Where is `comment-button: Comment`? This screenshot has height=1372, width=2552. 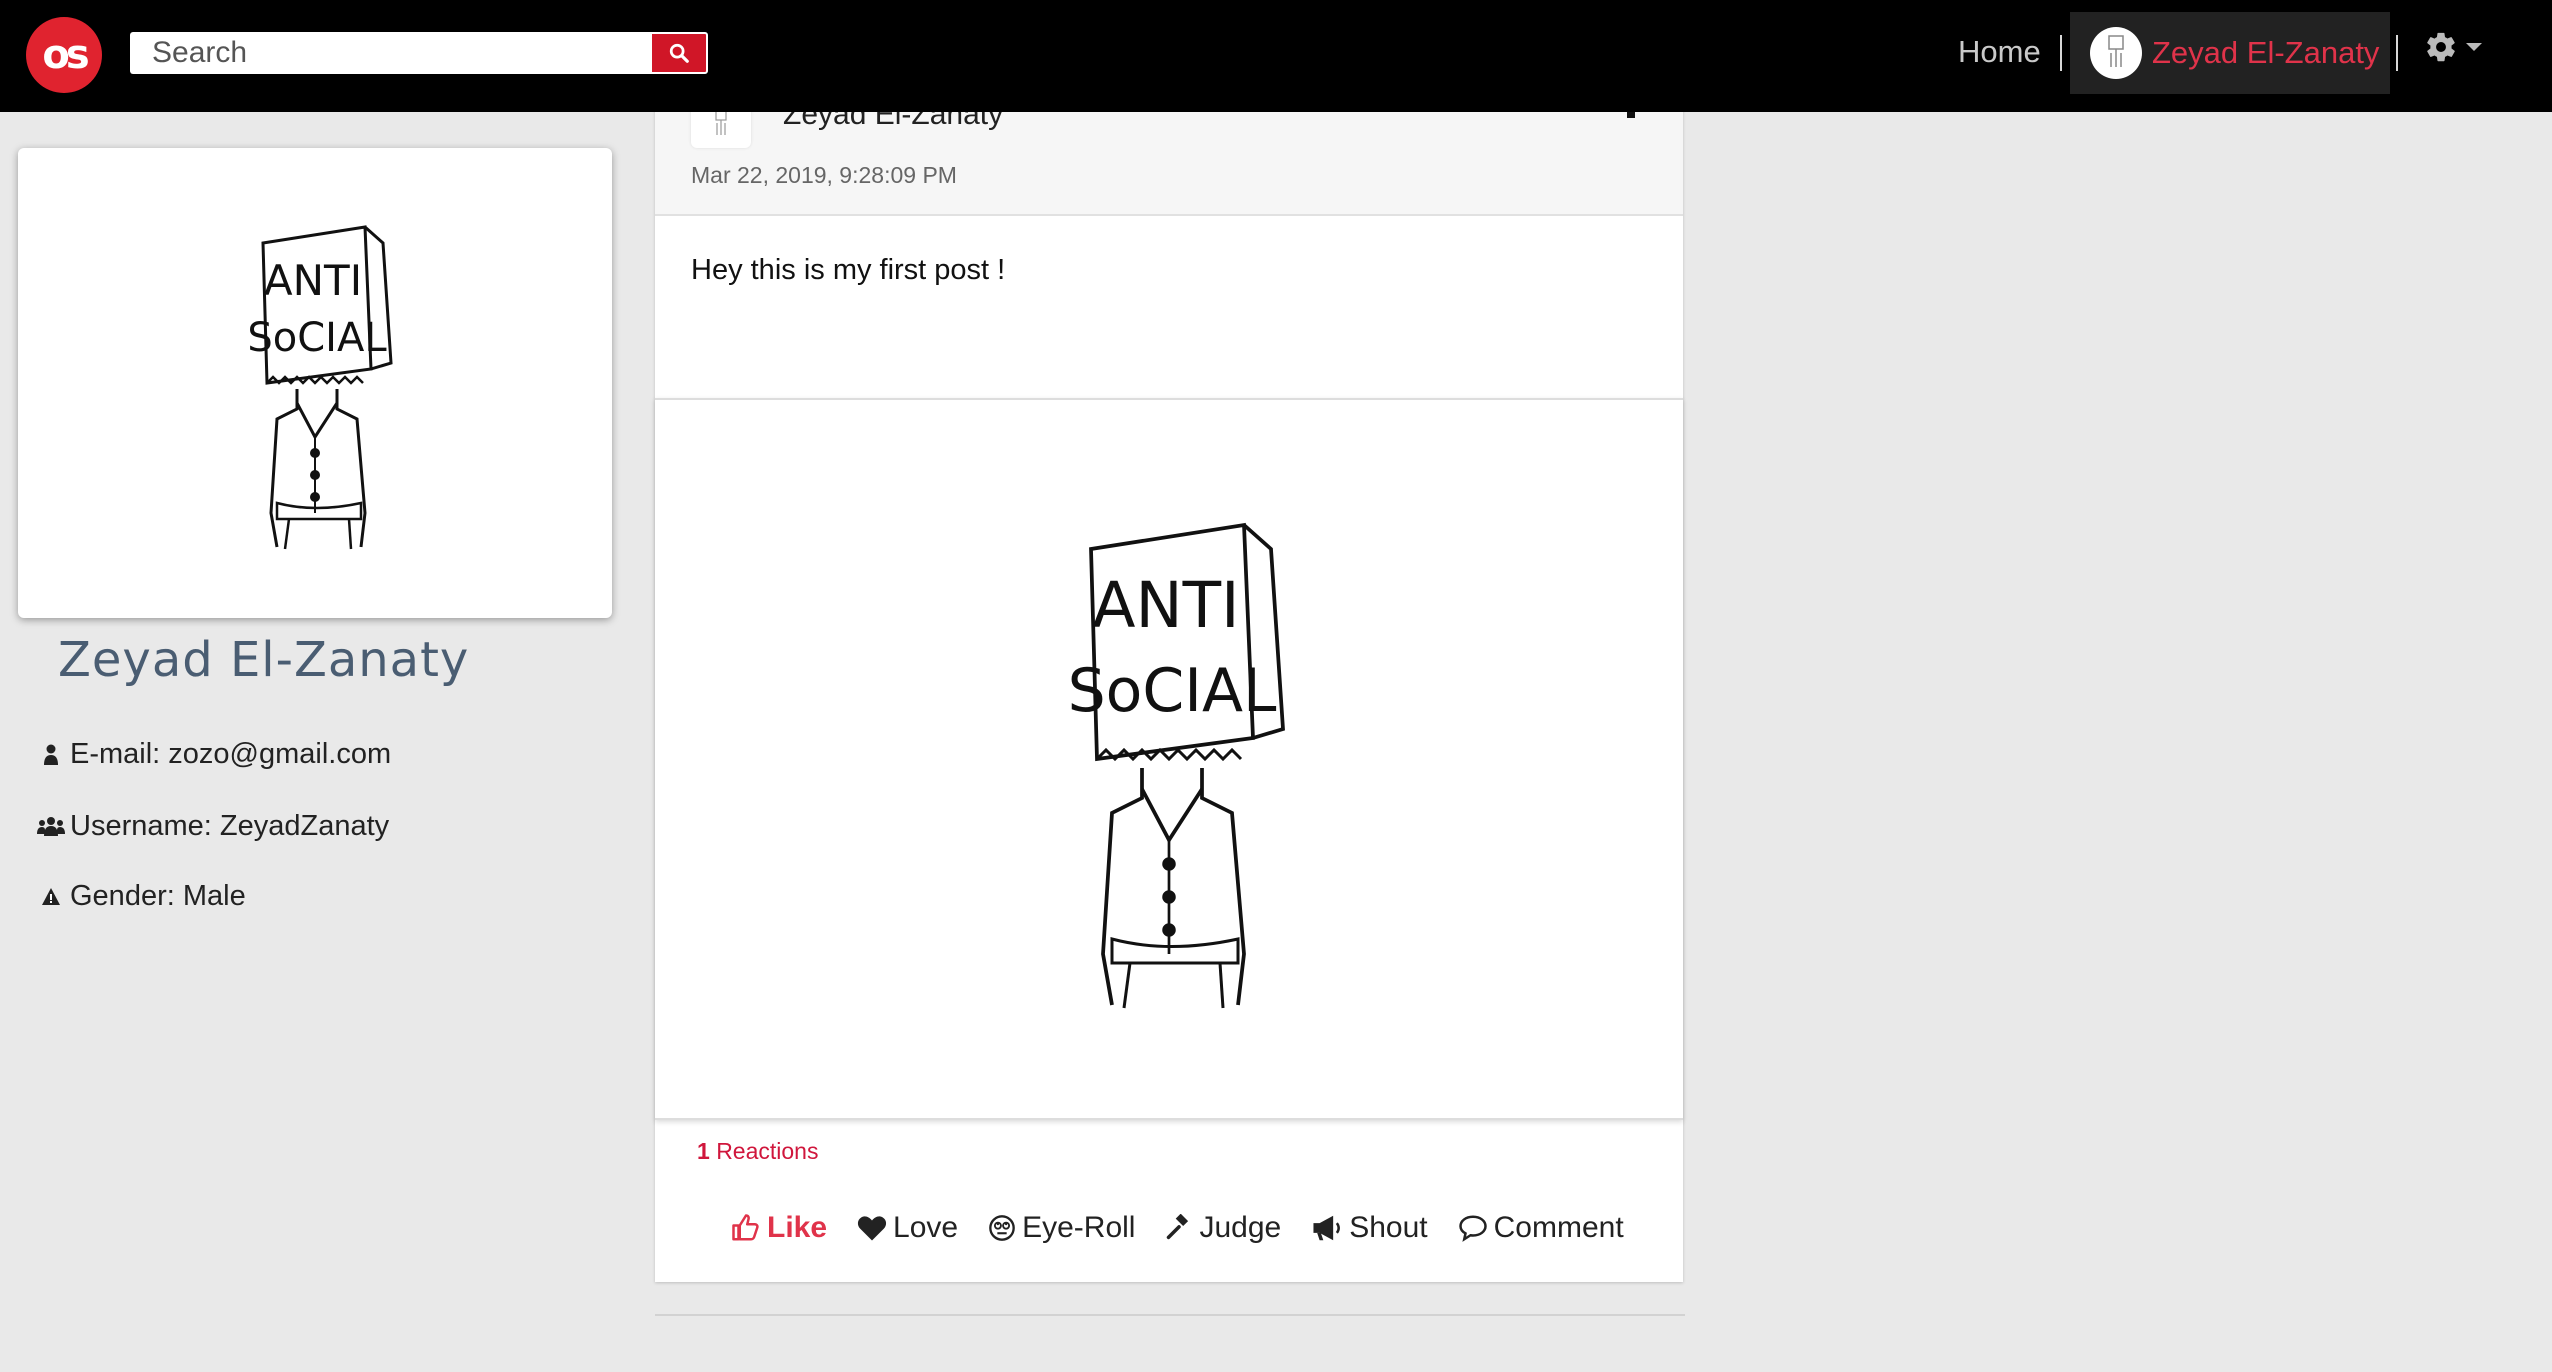 comment-button: Comment is located at coordinates (1541, 1228).